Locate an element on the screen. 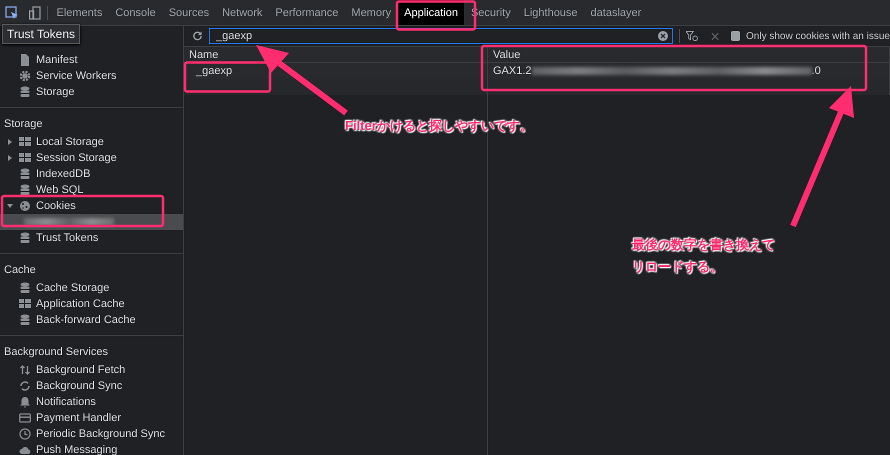  sidebar-item: Web SQL is located at coordinates (91, 190).